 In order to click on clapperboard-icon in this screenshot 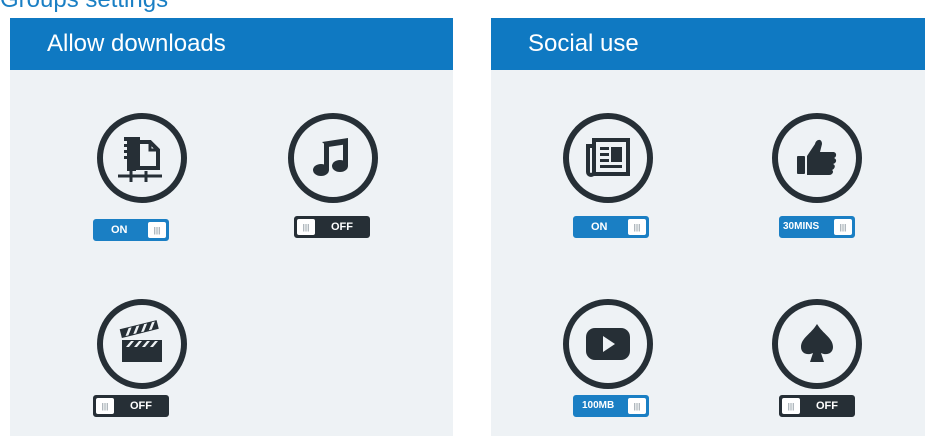, I will do `click(142, 344)`.